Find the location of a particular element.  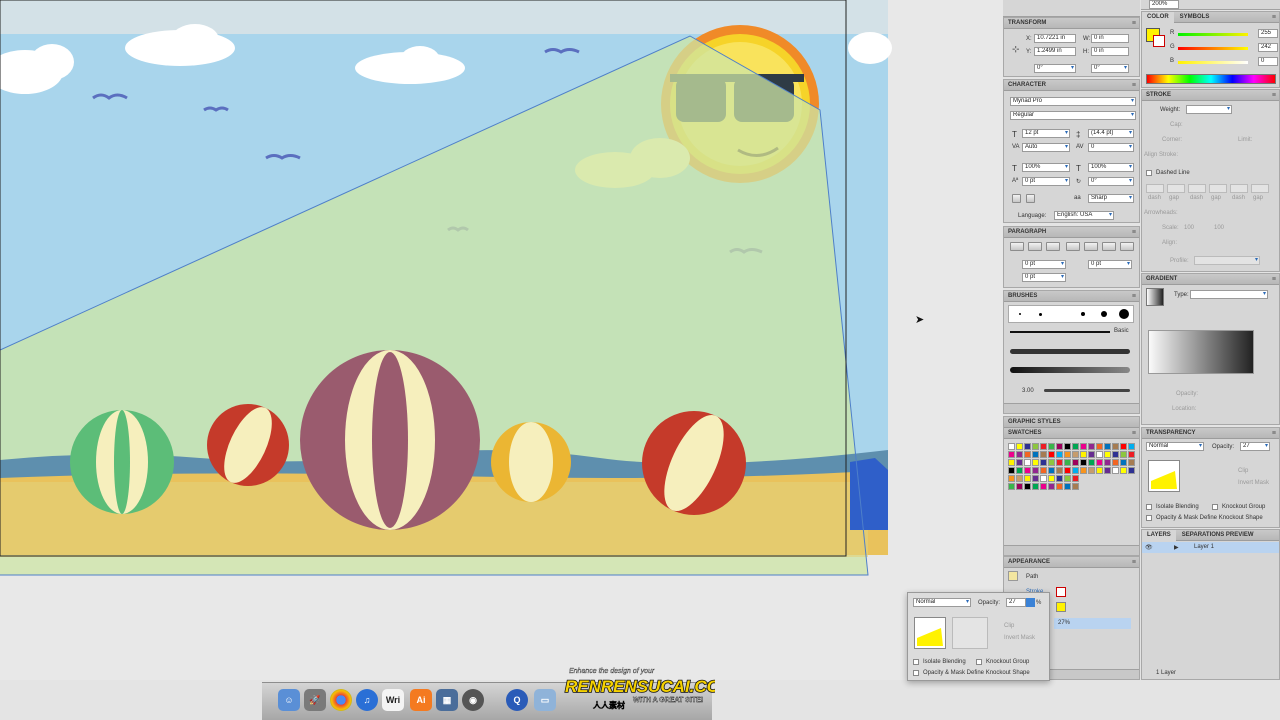

justify-all-button is located at coordinates (1127, 246).